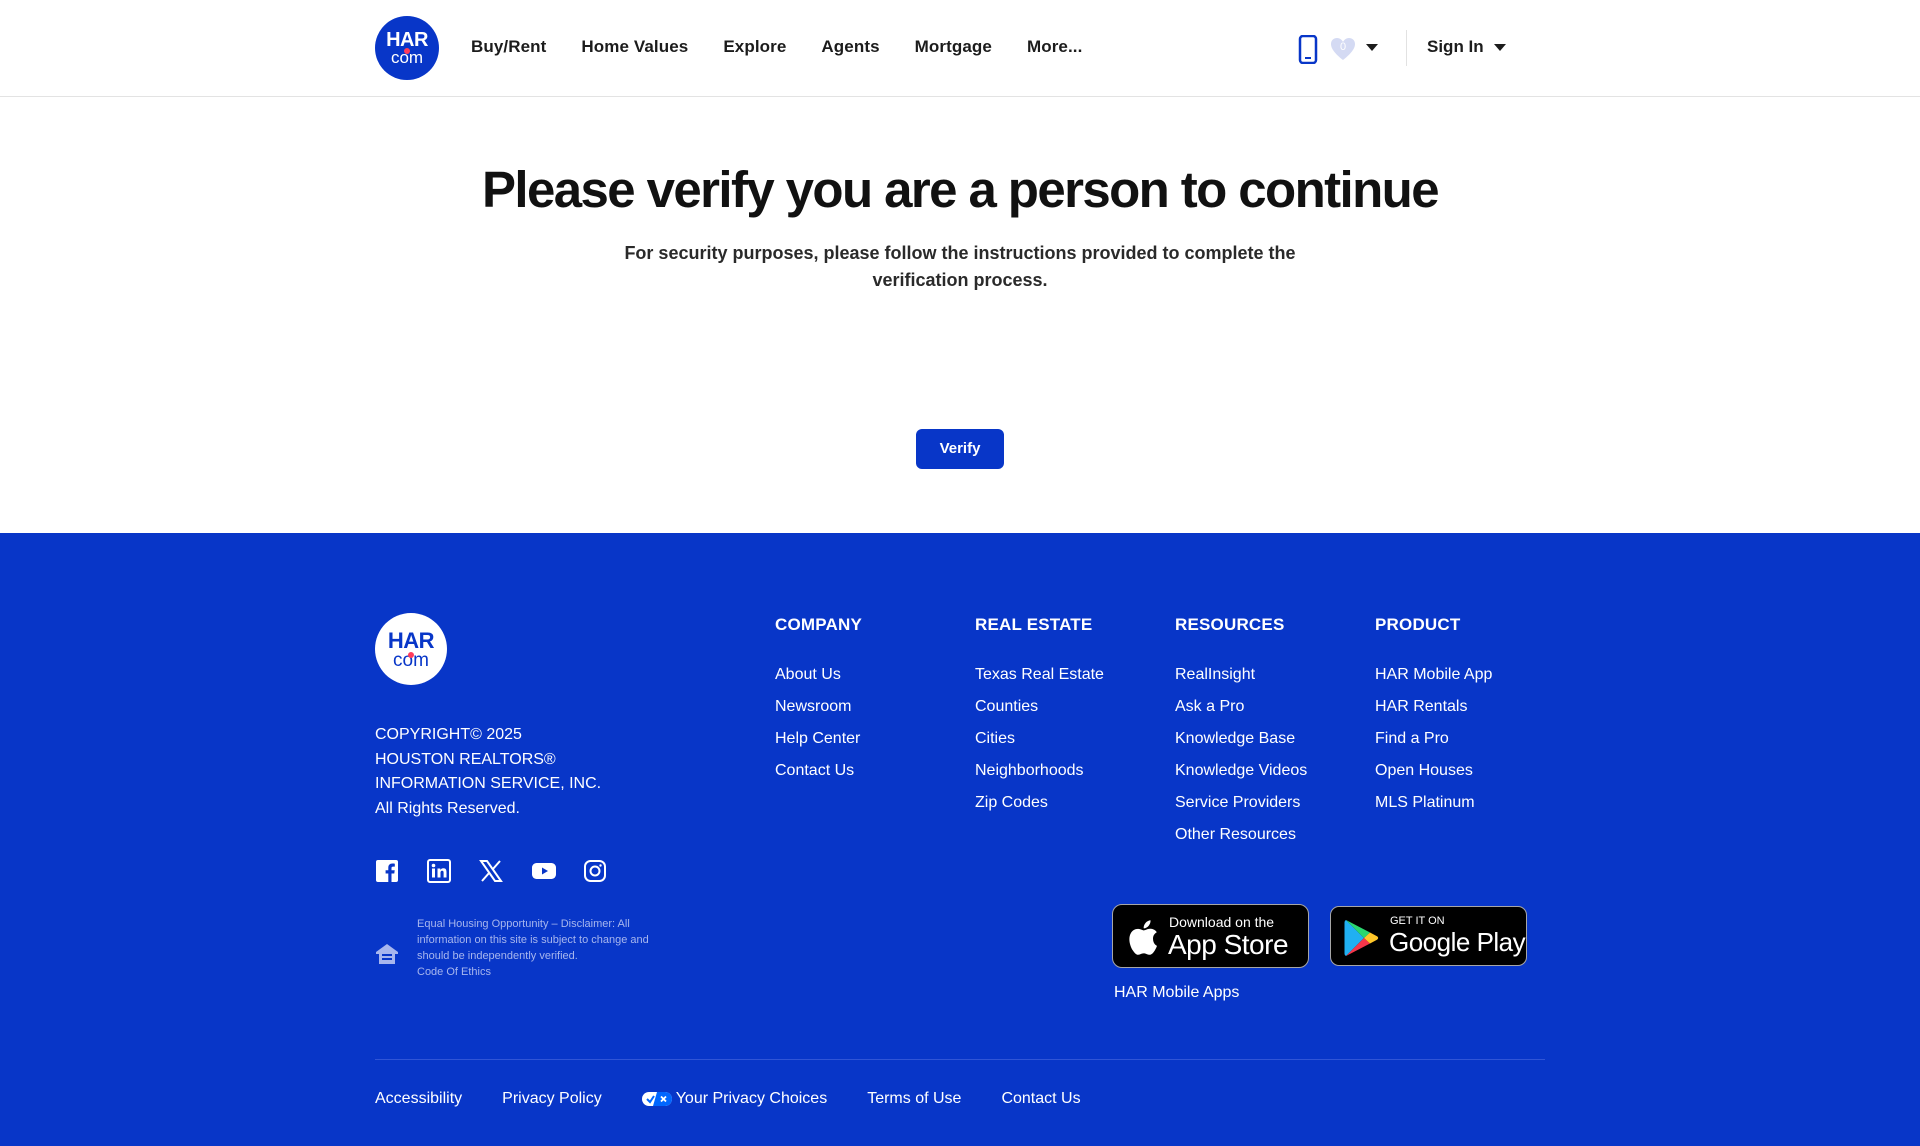 The image size is (1920, 1146). I want to click on chevron-down-icon, so click(1372, 47).